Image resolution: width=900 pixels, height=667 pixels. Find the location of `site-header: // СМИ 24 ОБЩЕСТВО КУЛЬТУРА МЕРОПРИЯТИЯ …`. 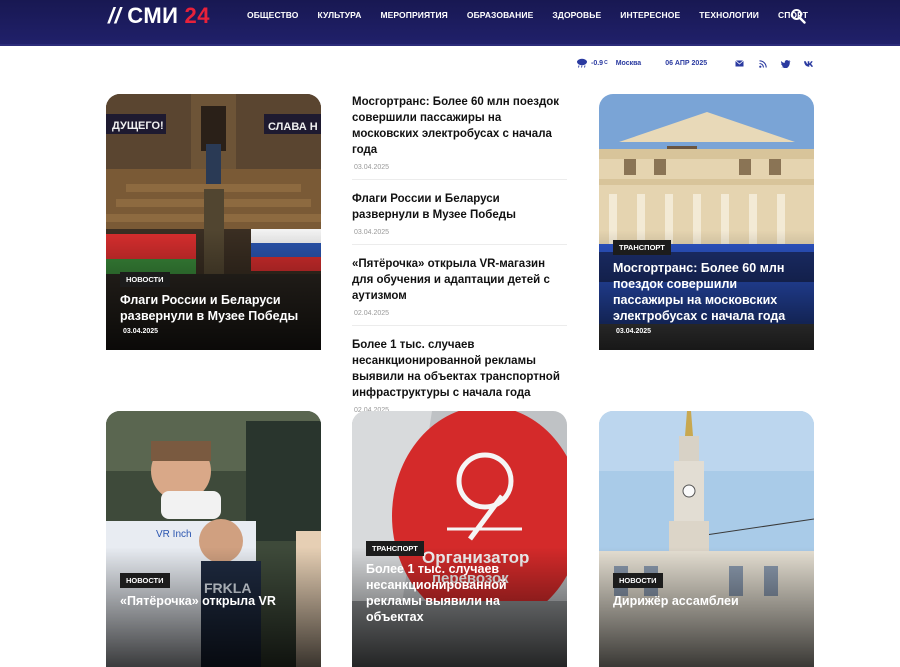

site-header: // СМИ 24 ОБЩЕСТВО КУЛЬТУРА МЕРОПРИЯТИЯ … is located at coordinates (450, 23).